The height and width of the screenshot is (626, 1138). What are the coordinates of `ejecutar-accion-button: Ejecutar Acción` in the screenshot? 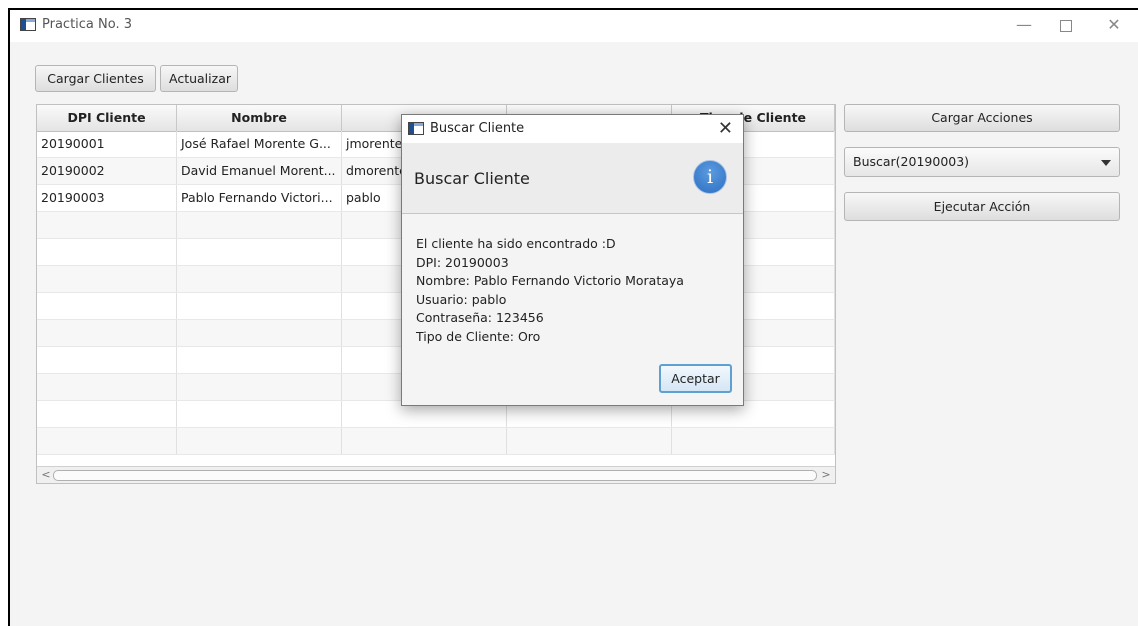 It's located at (982, 206).